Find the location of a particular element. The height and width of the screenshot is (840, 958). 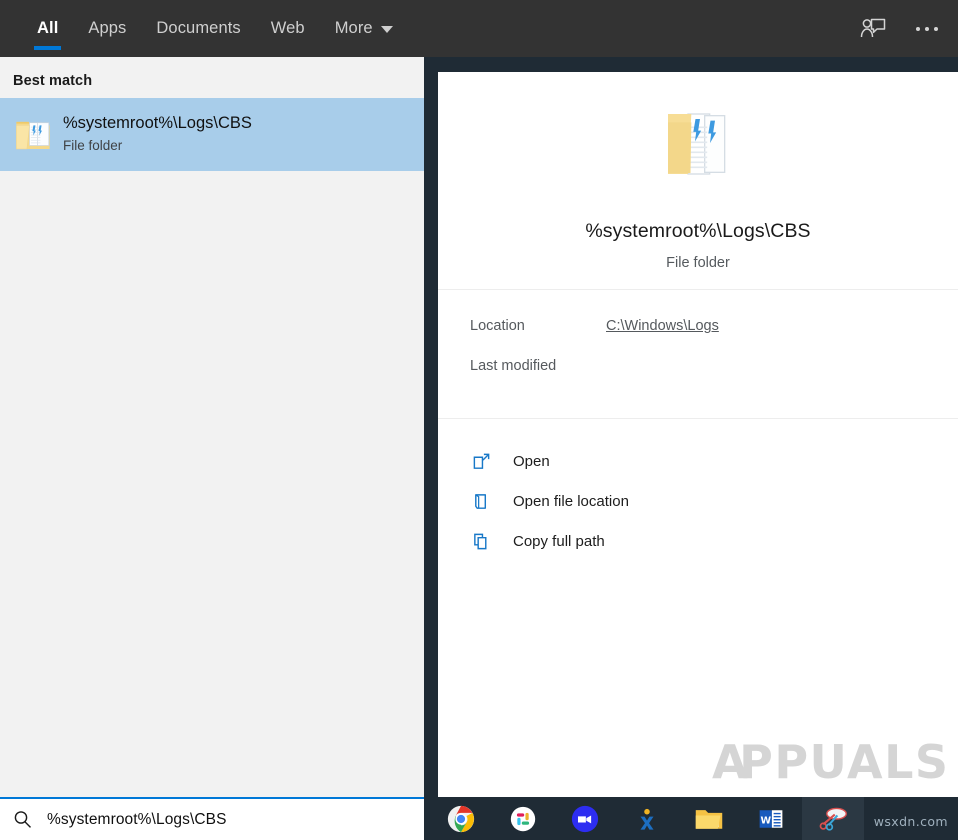

word-icon: W is located at coordinates (771, 818).